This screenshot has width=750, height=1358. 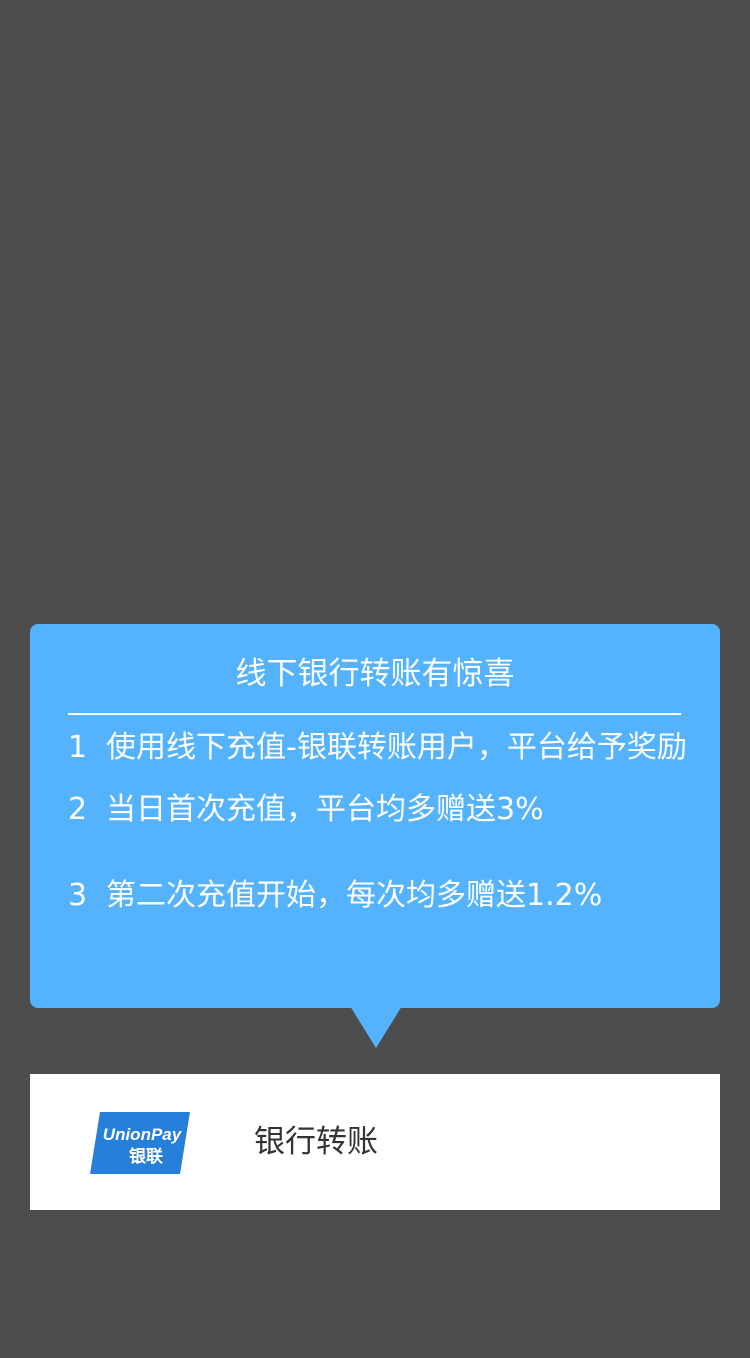 I want to click on bank-transfer-label: 银行转账, so click(x=316, y=1142).